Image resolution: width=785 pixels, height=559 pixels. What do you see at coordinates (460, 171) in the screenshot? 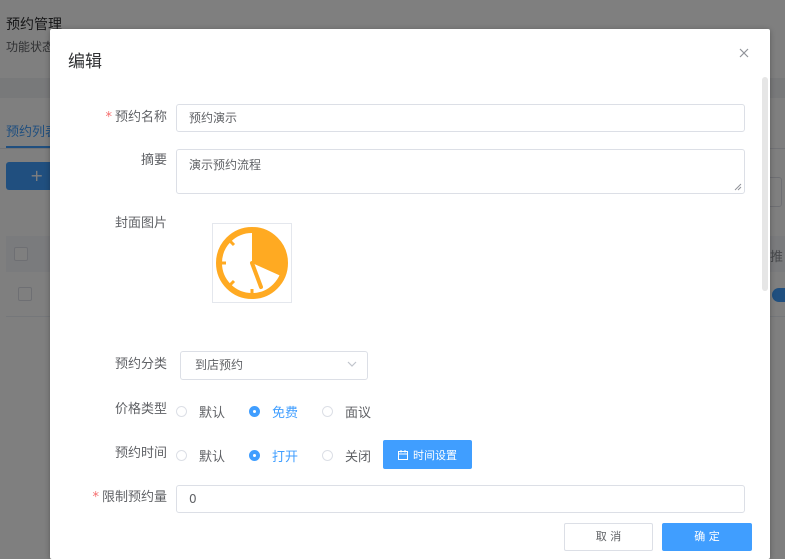
I see `summary-textarea: 演示预约流程` at bounding box center [460, 171].